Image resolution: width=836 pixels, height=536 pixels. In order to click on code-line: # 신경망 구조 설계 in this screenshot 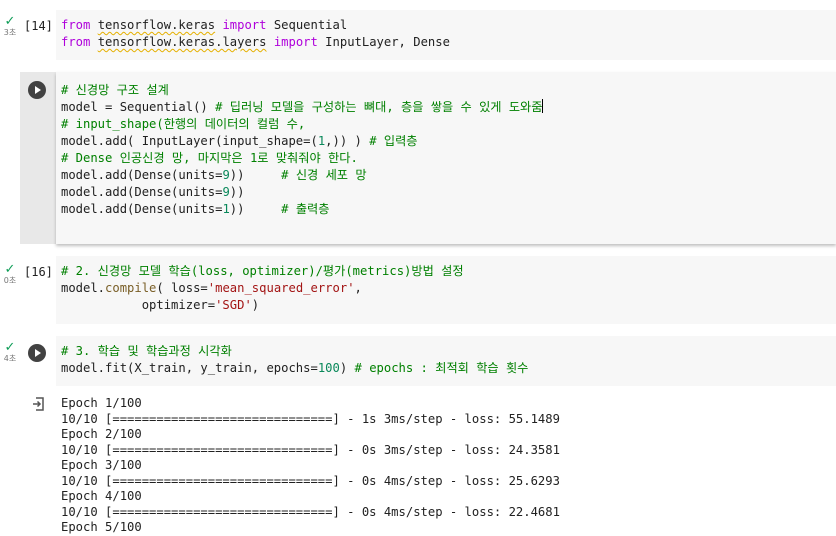, I will do `click(115, 90)`.